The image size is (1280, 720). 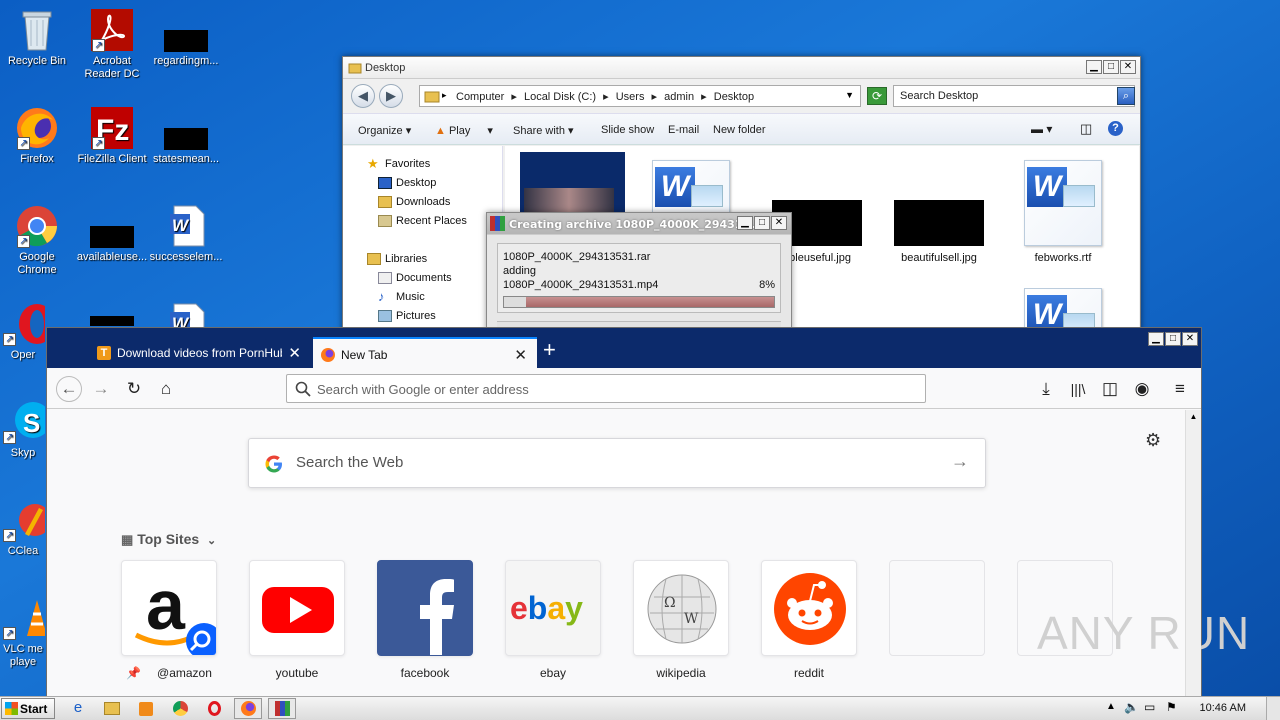 What do you see at coordinates (112, 136) in the screenshot?
I see `desktop-icon-filezilla: Fz ↗ FileZilla Client` at bounding box center [112, 136].